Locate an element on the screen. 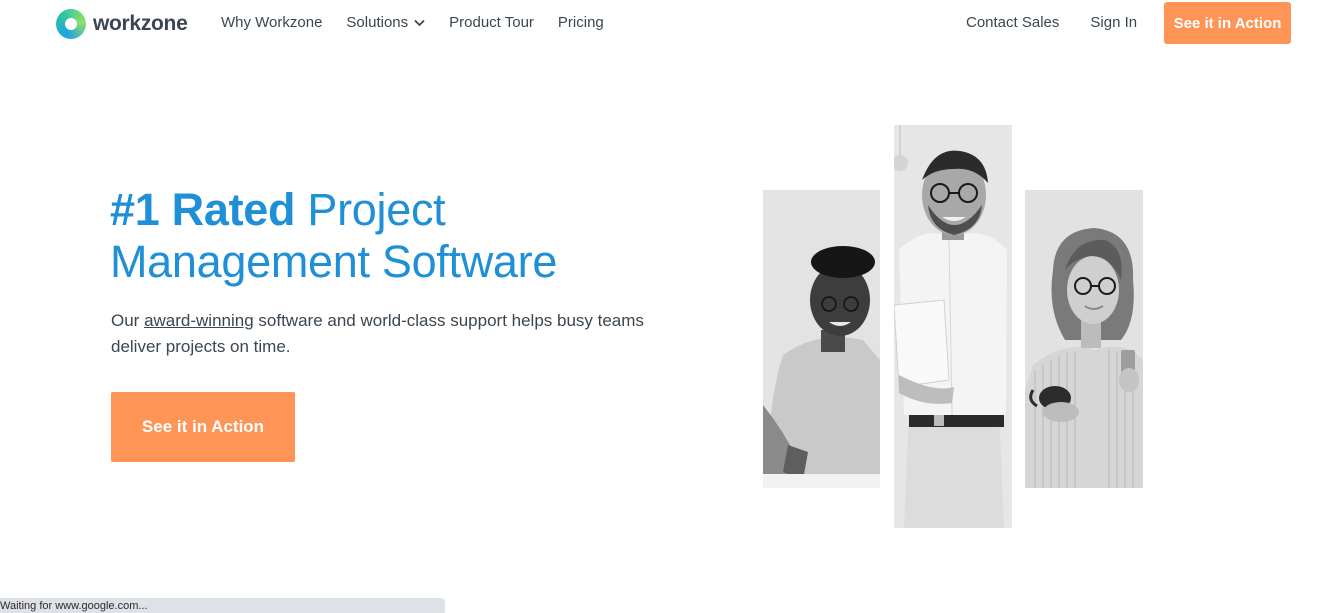 This screenshot has width=1339, height=613. nav-pricing: Pricing is located at coordinates (581, 22).